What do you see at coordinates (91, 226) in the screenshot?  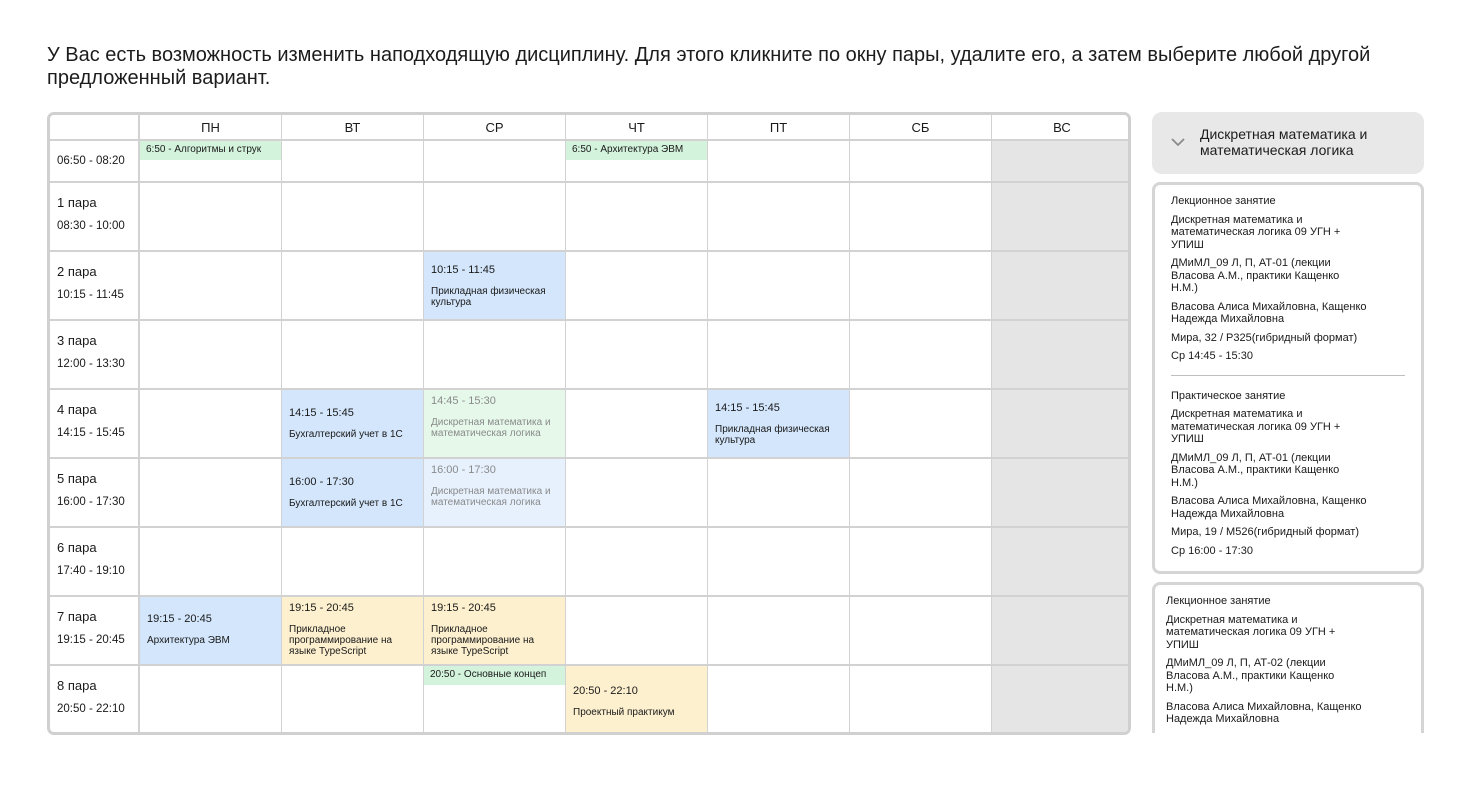 I see `slot-time: 08:30 - 10:00` at bounding box center [91, 226].